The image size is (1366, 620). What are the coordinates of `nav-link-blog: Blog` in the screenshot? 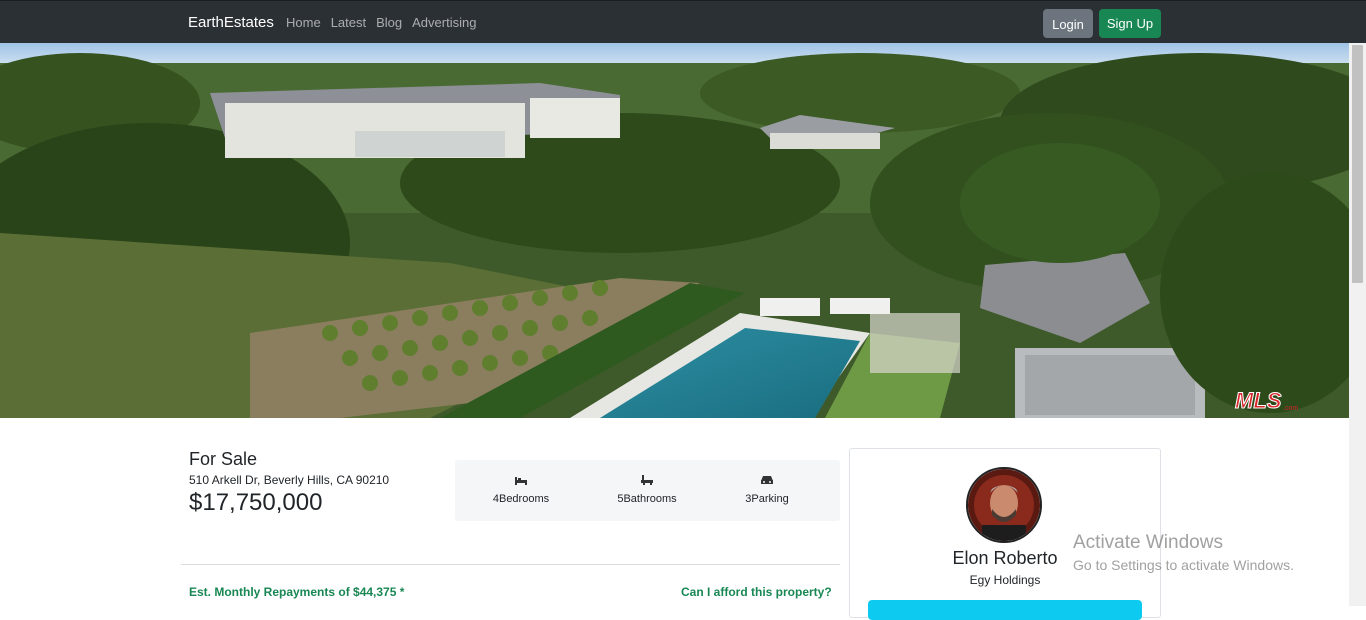 It's located at (389, 22).